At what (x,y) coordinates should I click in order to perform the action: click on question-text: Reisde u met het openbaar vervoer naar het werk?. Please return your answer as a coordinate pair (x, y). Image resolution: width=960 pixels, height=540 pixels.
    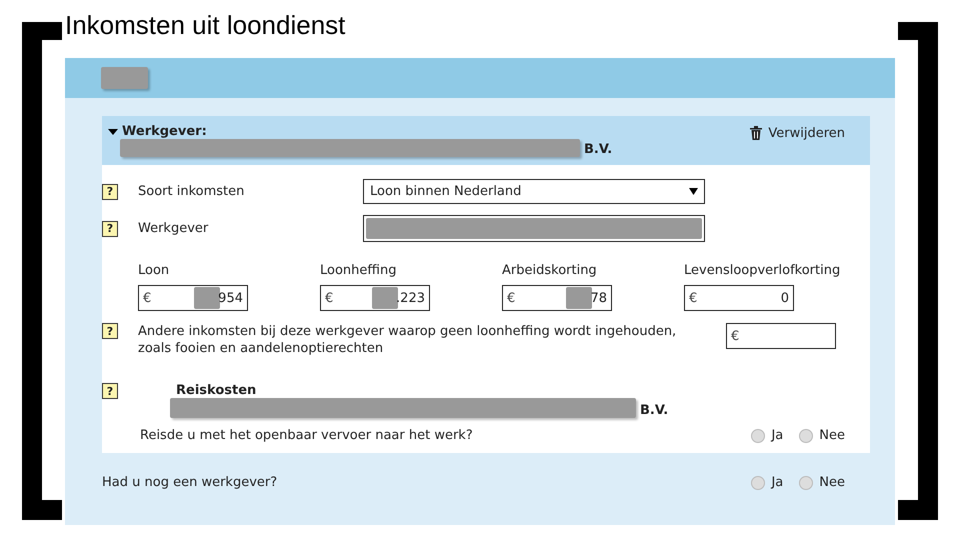
    Looking at the image, I should click on (306, 435).